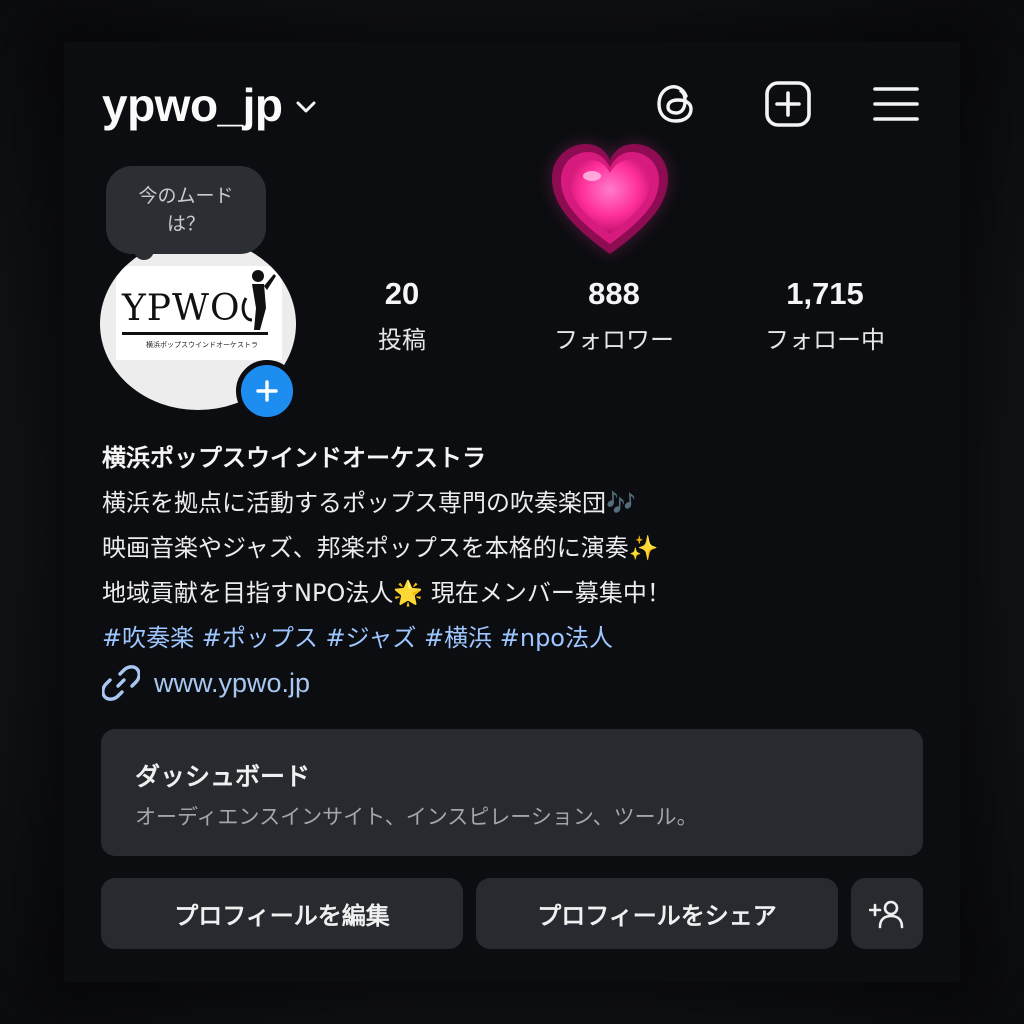  Describe the element at coordinates (121, 683) in the screenshot. I see `link-icon` at that location.